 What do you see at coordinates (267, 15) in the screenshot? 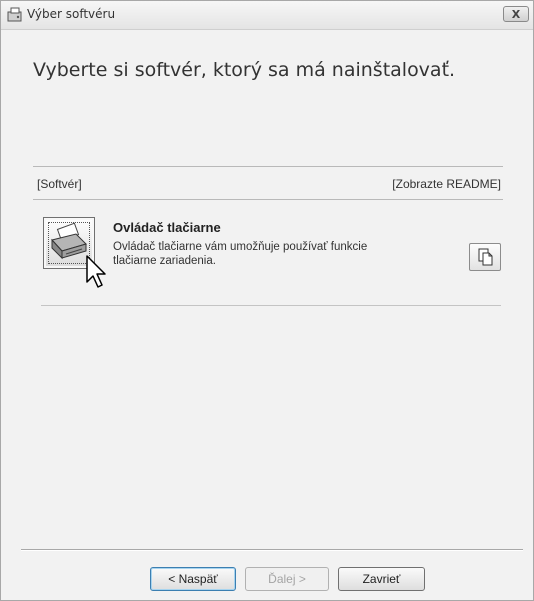
I see `title-bar: Výber softvéru X` at bounding box center [267, 15].